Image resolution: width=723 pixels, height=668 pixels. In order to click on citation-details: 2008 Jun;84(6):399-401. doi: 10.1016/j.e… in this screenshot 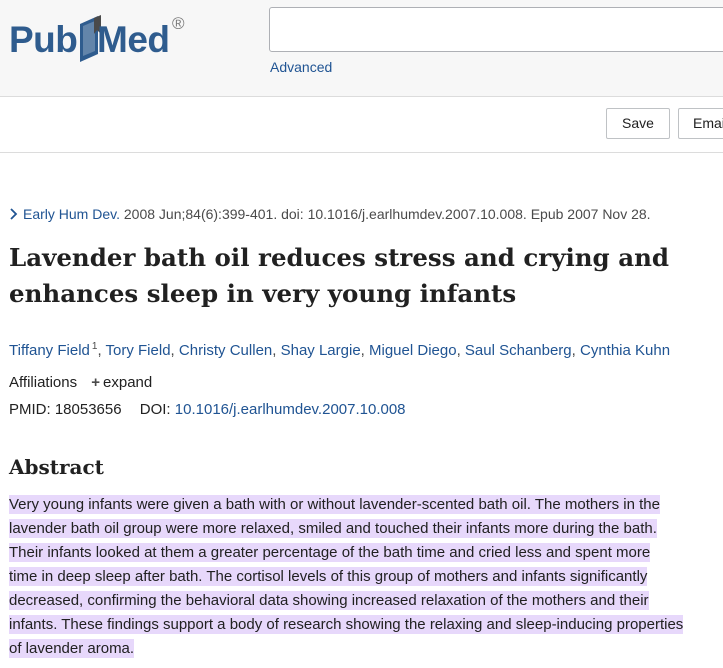, I will do `click(385, 214)`.